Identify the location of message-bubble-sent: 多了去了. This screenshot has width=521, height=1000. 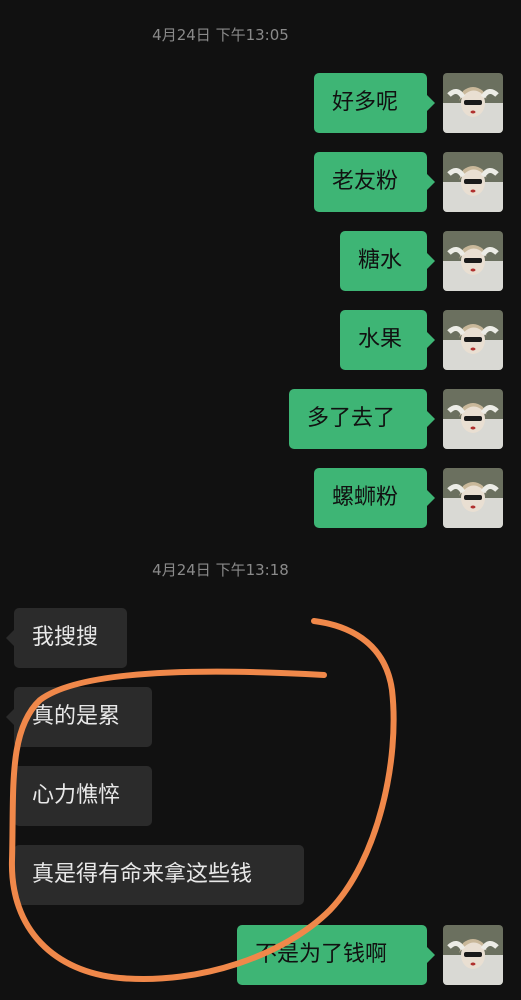
(358, 419).